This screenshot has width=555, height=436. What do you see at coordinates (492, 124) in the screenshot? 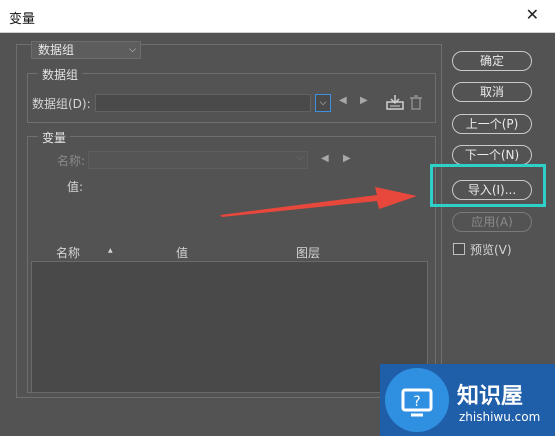
I see `previous-button: 上一个(P)` at bounding box center [492, 124].